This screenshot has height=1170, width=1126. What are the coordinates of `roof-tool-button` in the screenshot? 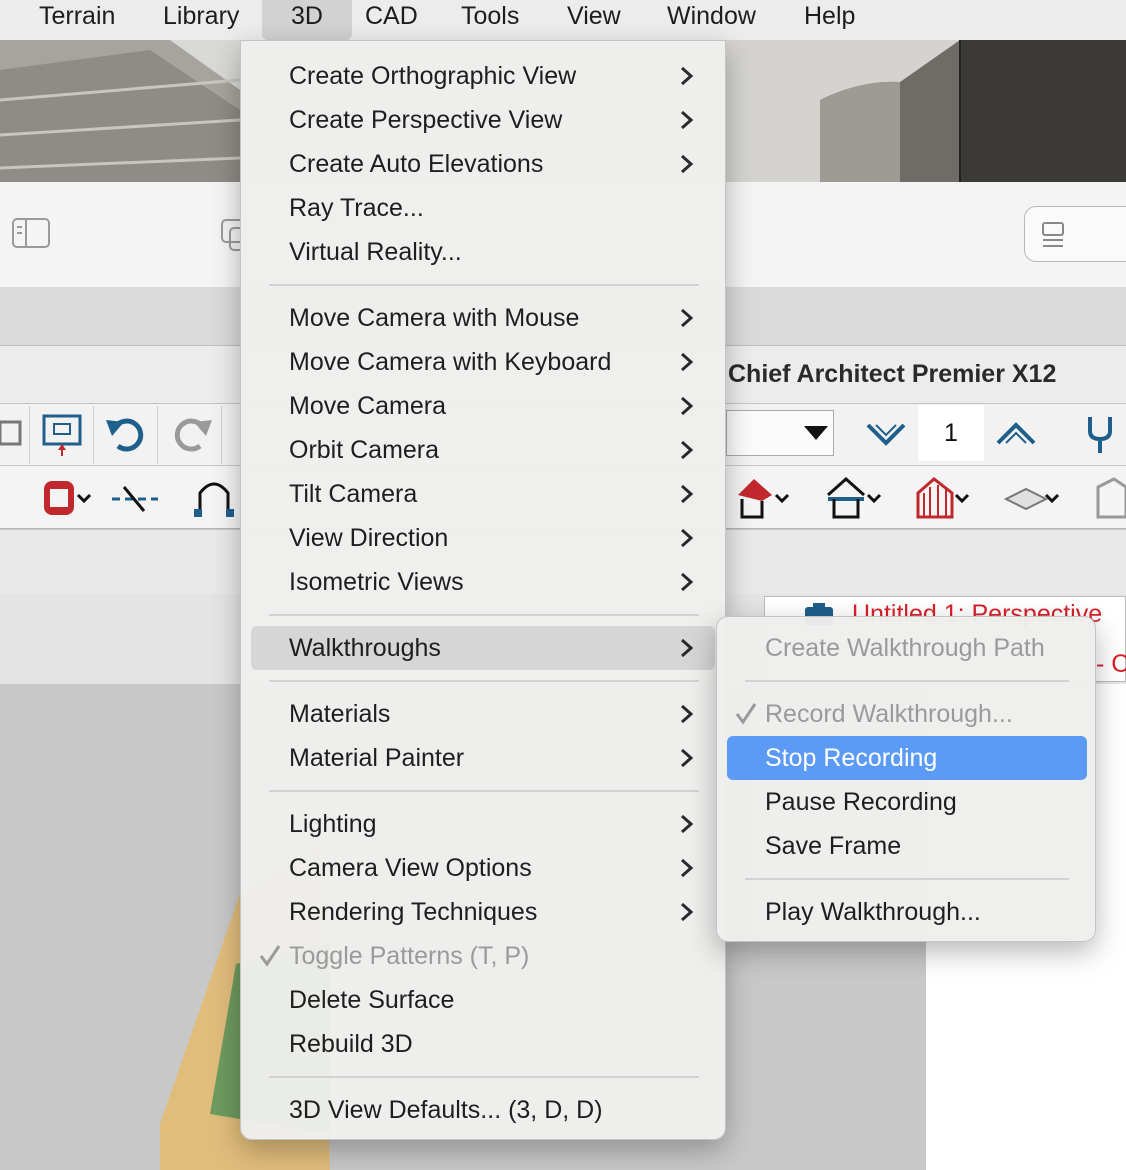 It's located at (763, 498).